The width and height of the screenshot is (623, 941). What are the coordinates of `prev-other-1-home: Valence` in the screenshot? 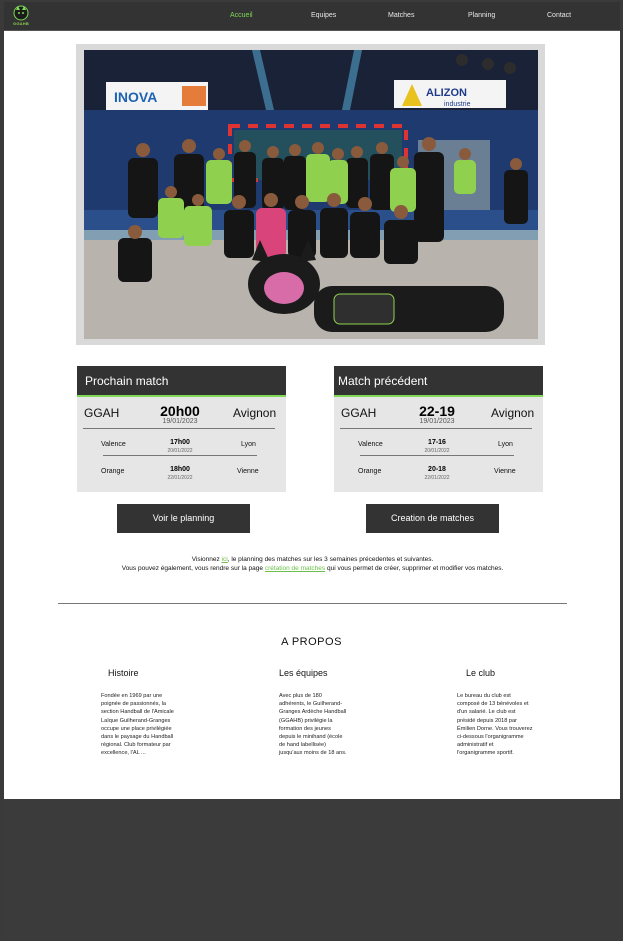 It's located at (370, 444).